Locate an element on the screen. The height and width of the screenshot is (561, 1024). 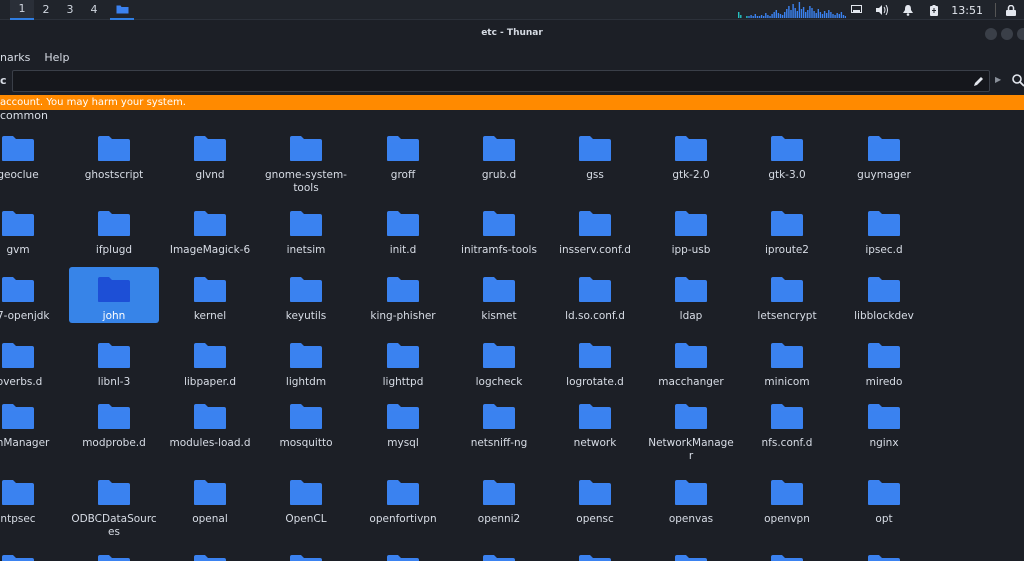
workspace-button: 2 is located at coordinates (46, 10).